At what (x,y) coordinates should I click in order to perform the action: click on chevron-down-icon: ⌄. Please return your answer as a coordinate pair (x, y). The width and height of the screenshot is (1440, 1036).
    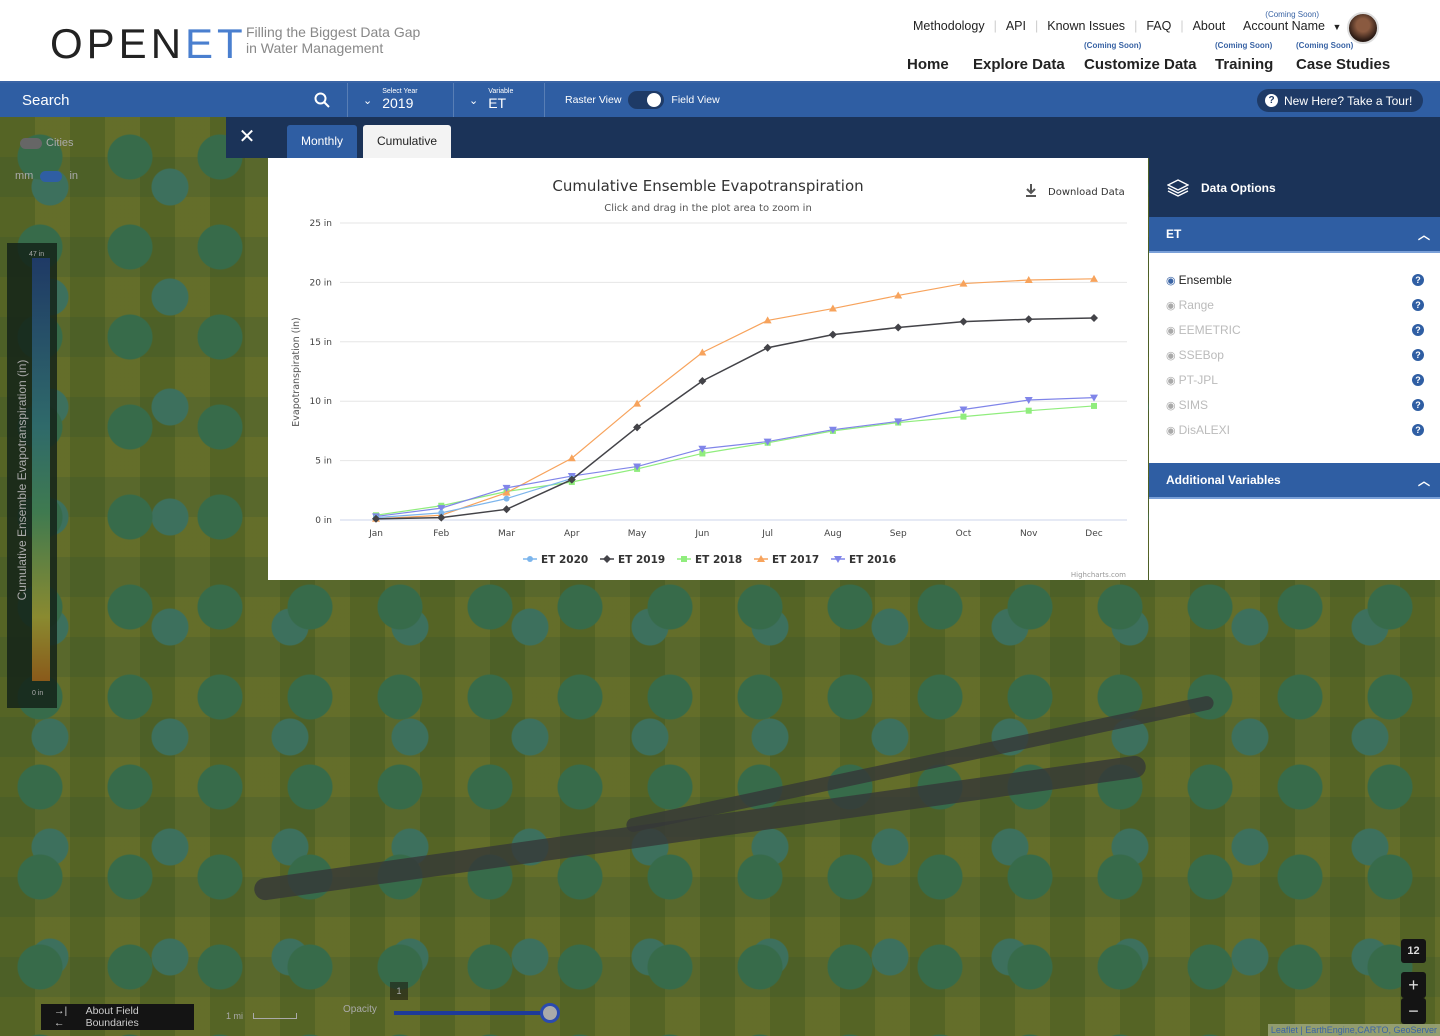
    Looking at the image, I should click on (474, 100).